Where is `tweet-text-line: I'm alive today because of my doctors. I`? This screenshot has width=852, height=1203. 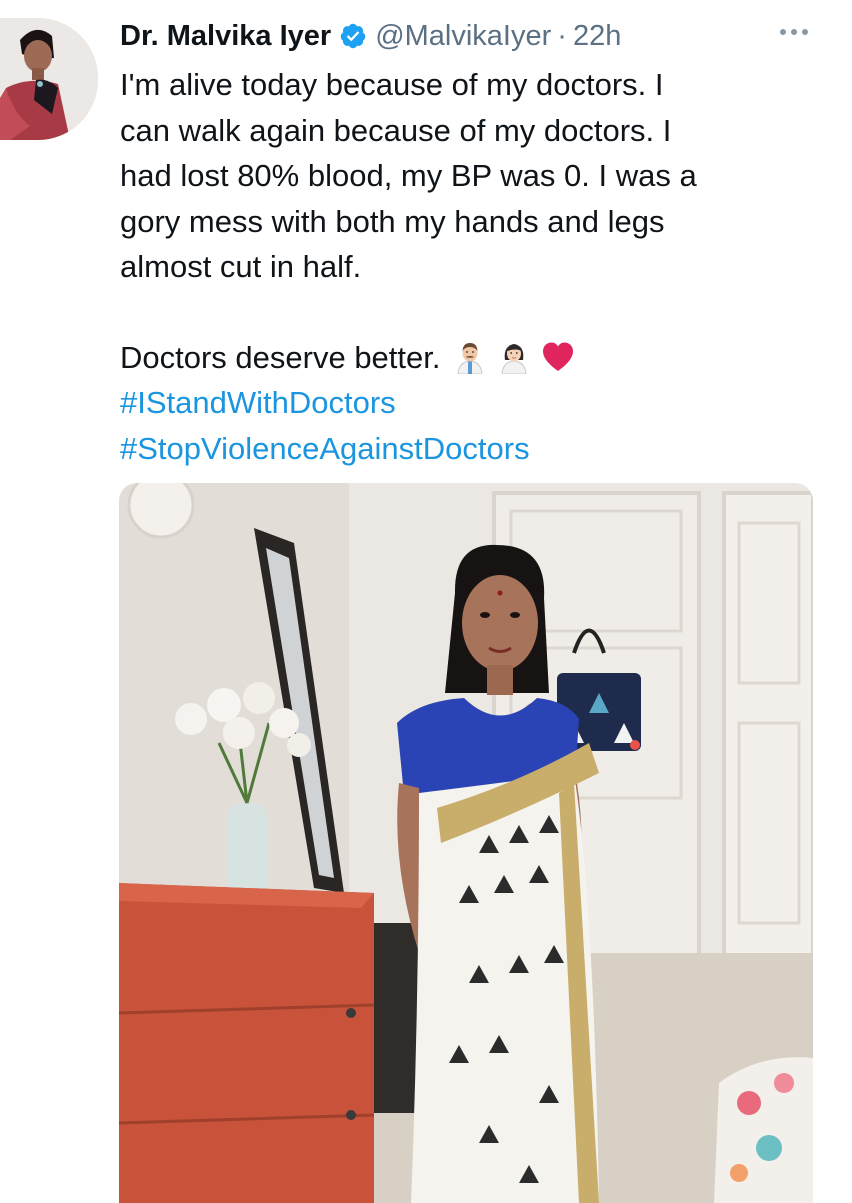
tweet-text-line: I'm alive today because of my doctors. I is located at coordinates (392, 84).